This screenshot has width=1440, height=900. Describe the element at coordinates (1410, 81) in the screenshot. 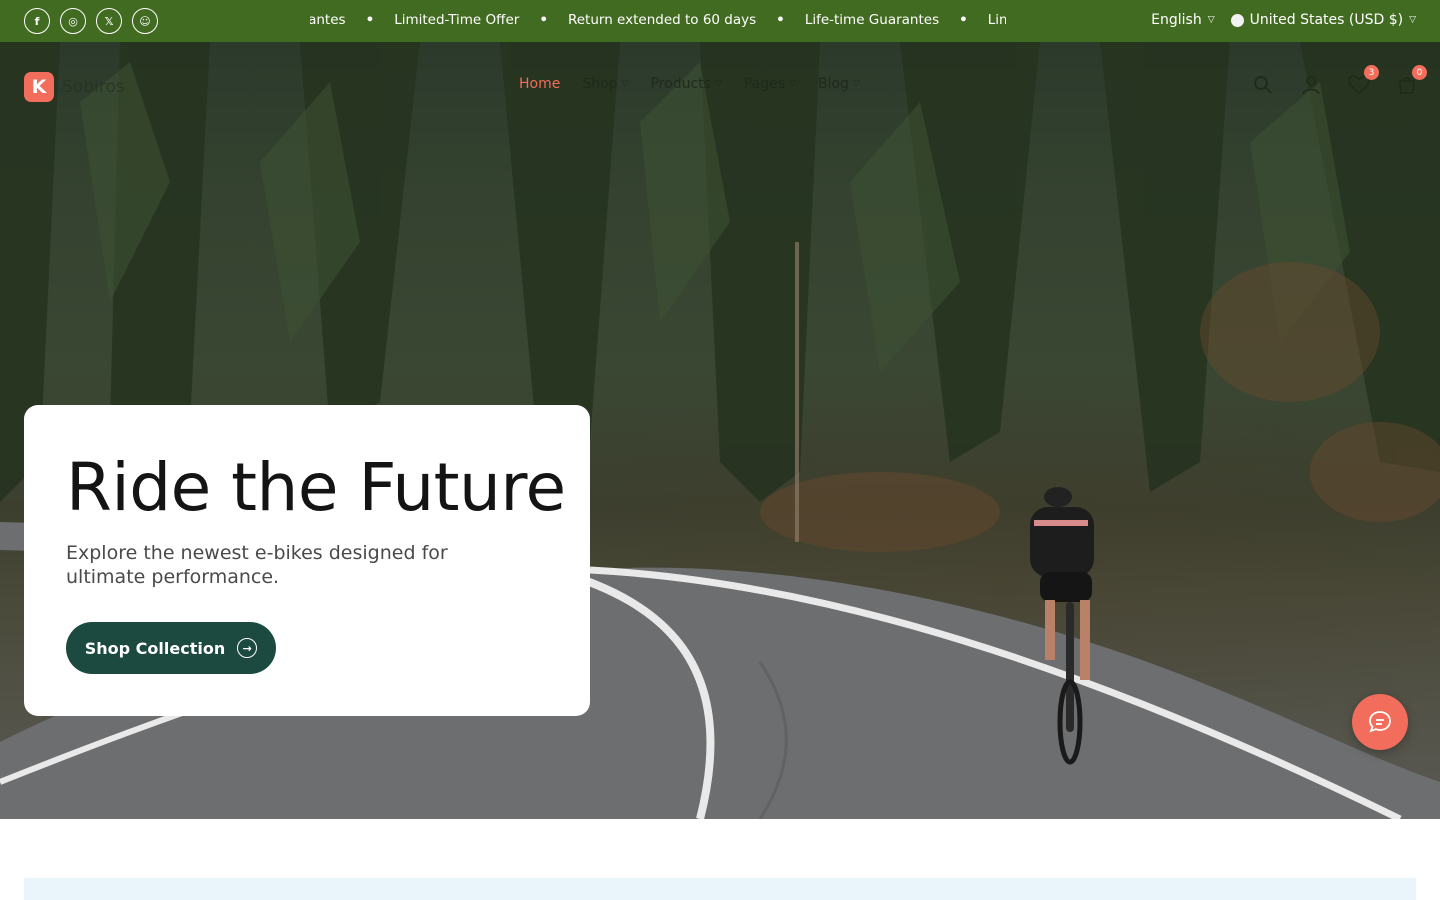

I see `cart-icon: 0` at that location.